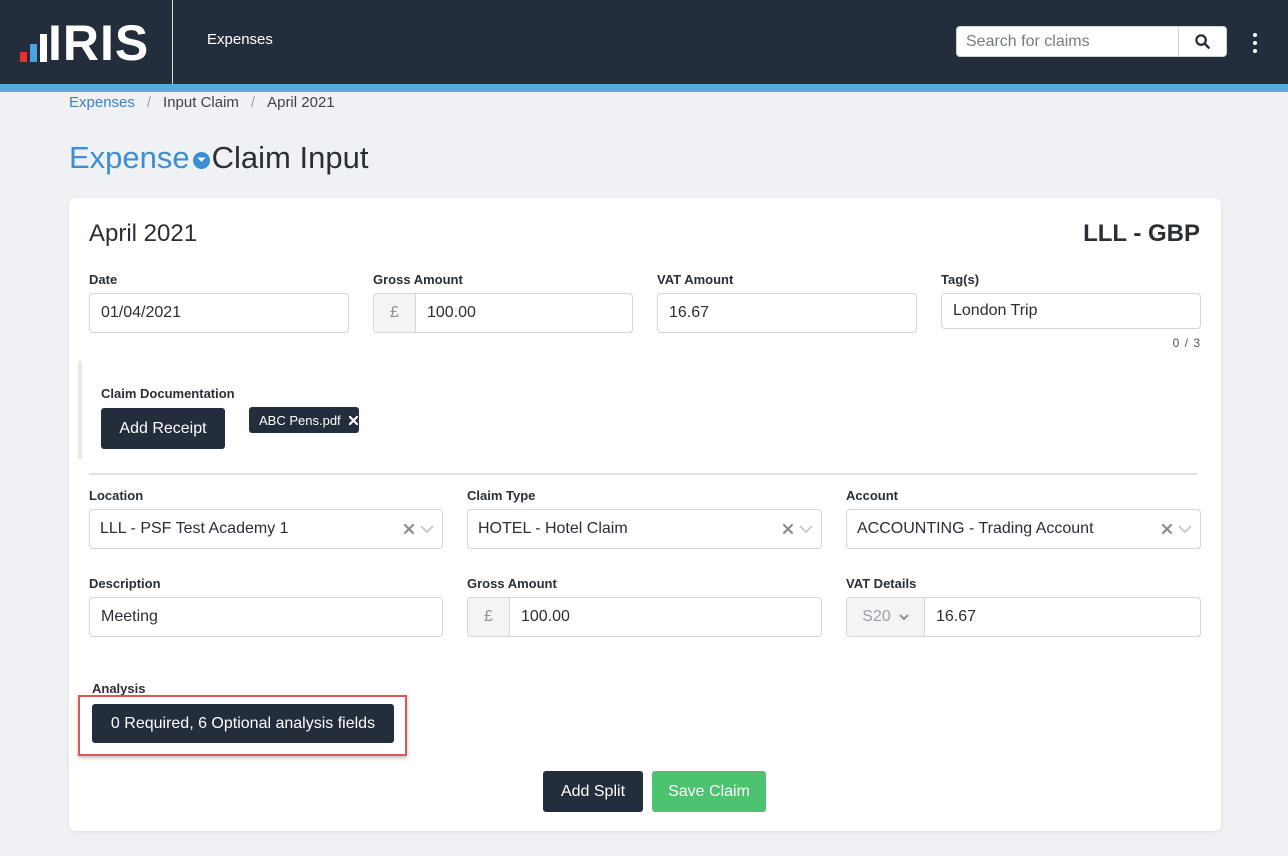 This screenshot has width=1288, height=856. Describe the element at coordinates (975, 528) in the screenshot. I see `account-value: ACCOUNTING - Trading Account` at that location.